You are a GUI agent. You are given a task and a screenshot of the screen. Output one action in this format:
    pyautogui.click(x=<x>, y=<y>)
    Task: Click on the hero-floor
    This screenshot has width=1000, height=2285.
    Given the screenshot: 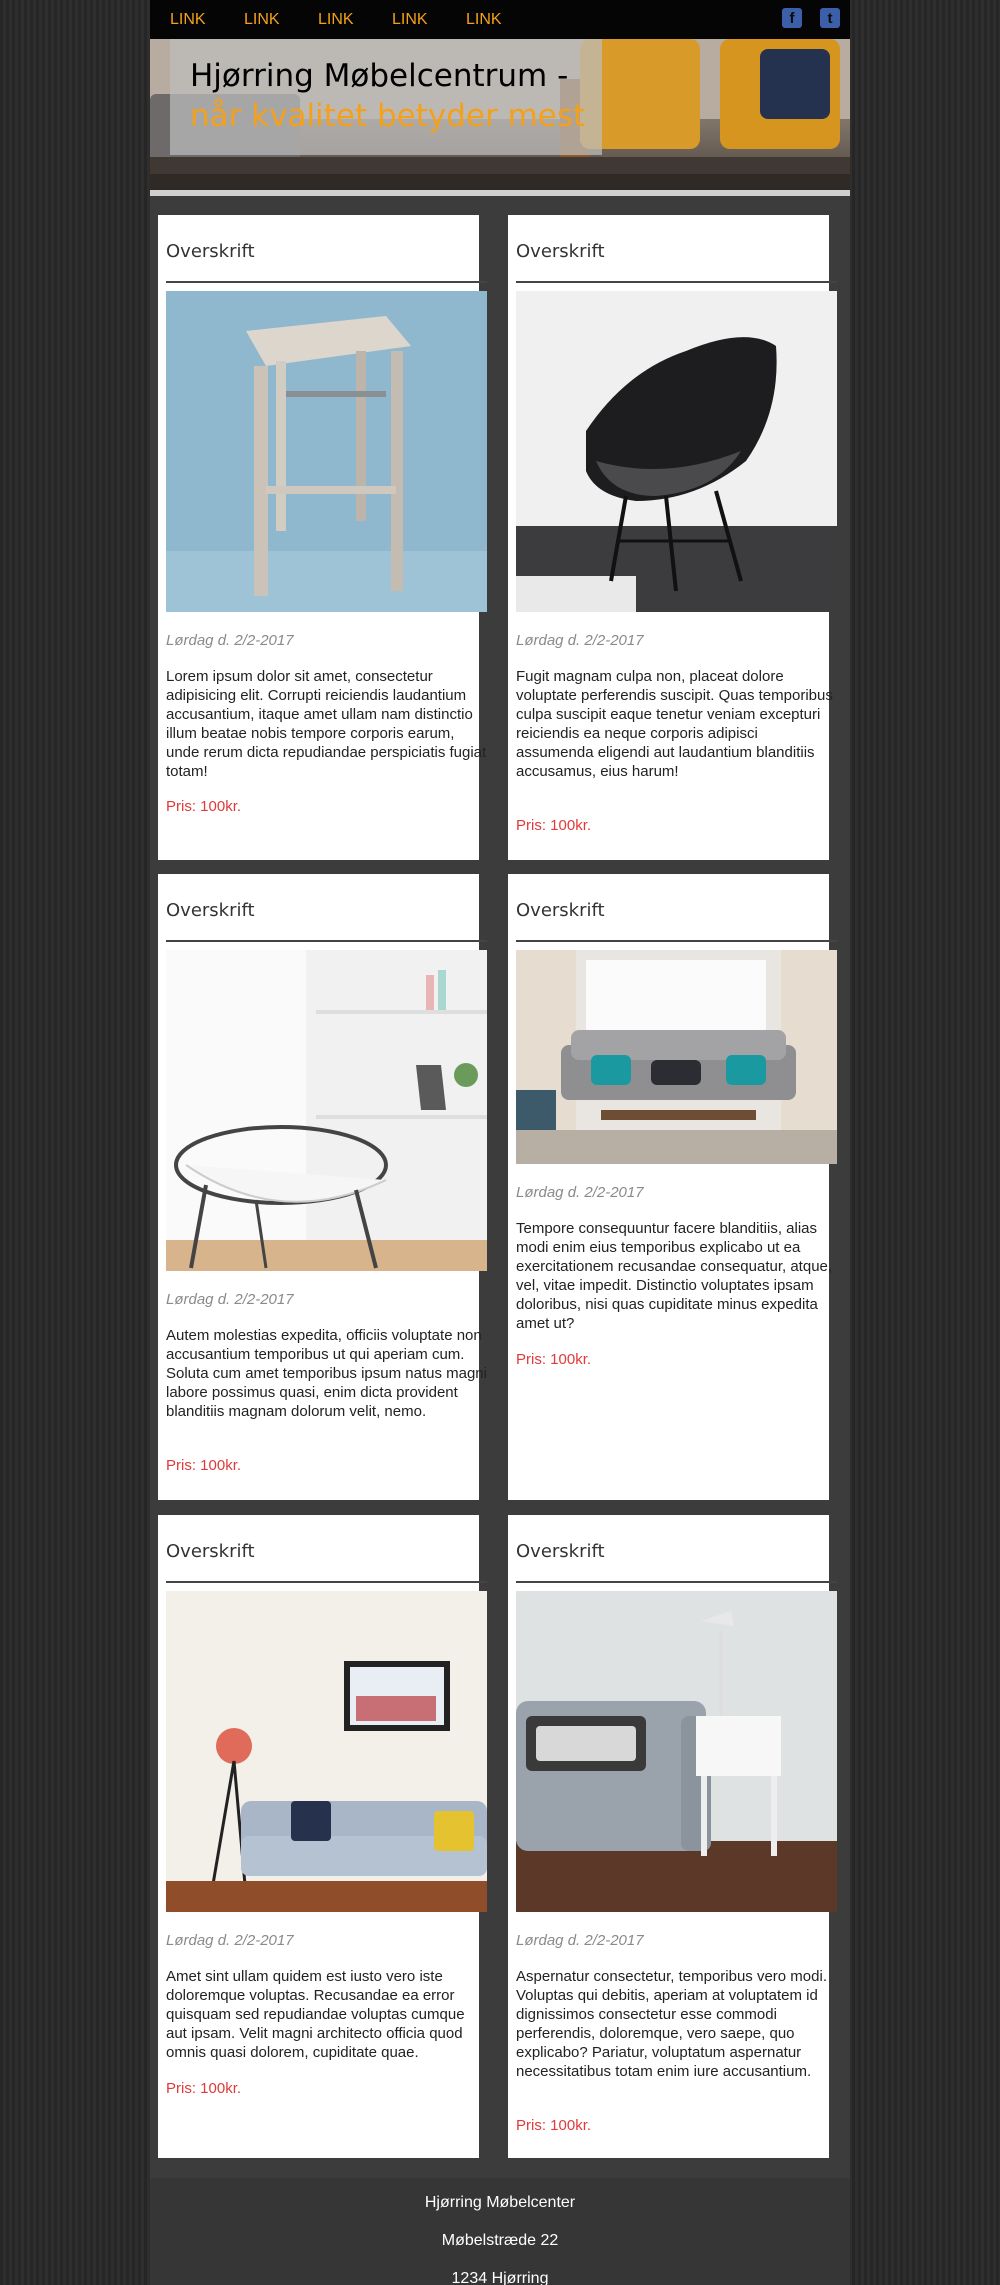 What is the action you would take?
    pyautogui.click(x=500, y=182)
    